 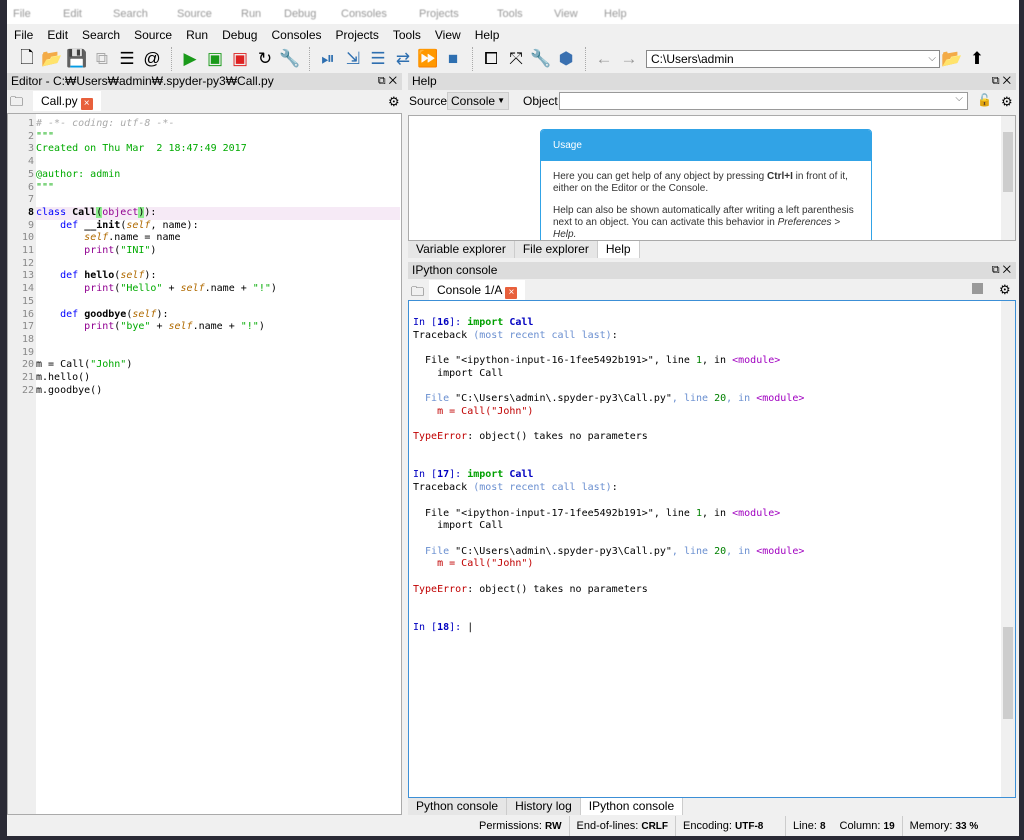 What do you see at coordinates (16, 104) in the screenshot?
I see `browse-tabs-icon: 🗀` at bounding box center [16, 104].